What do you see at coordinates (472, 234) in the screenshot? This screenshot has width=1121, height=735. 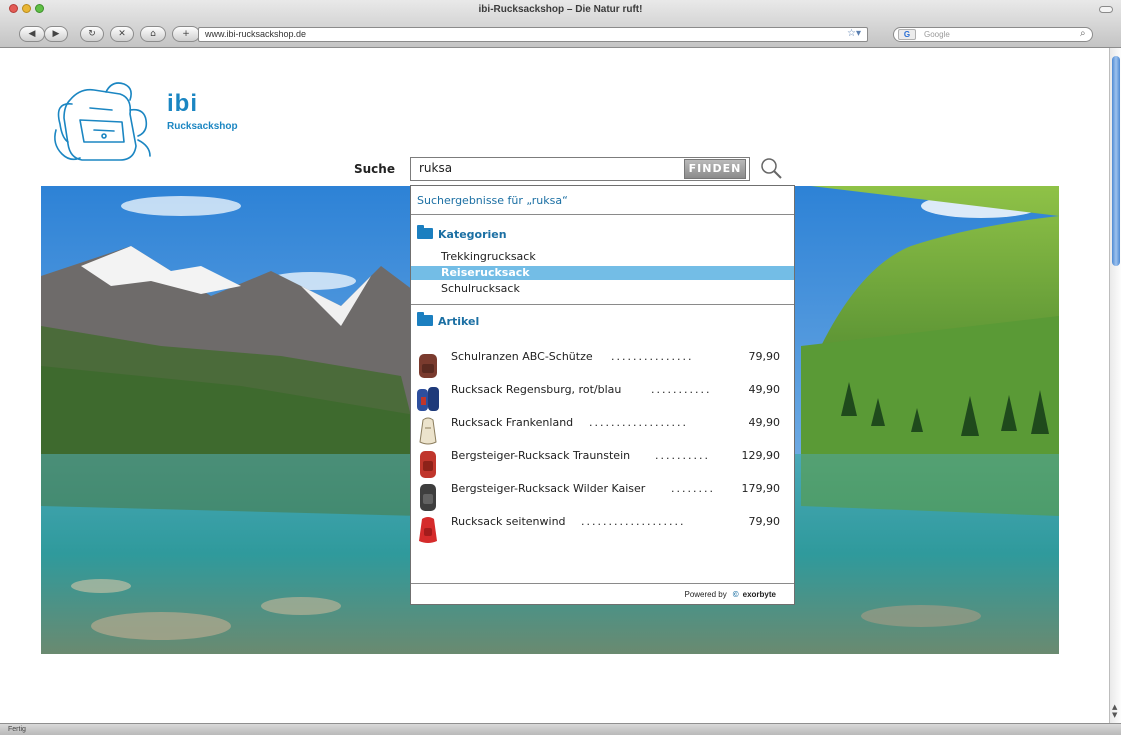 I see `categories-title-label: Kategorien` at bounding box center [472, 234].